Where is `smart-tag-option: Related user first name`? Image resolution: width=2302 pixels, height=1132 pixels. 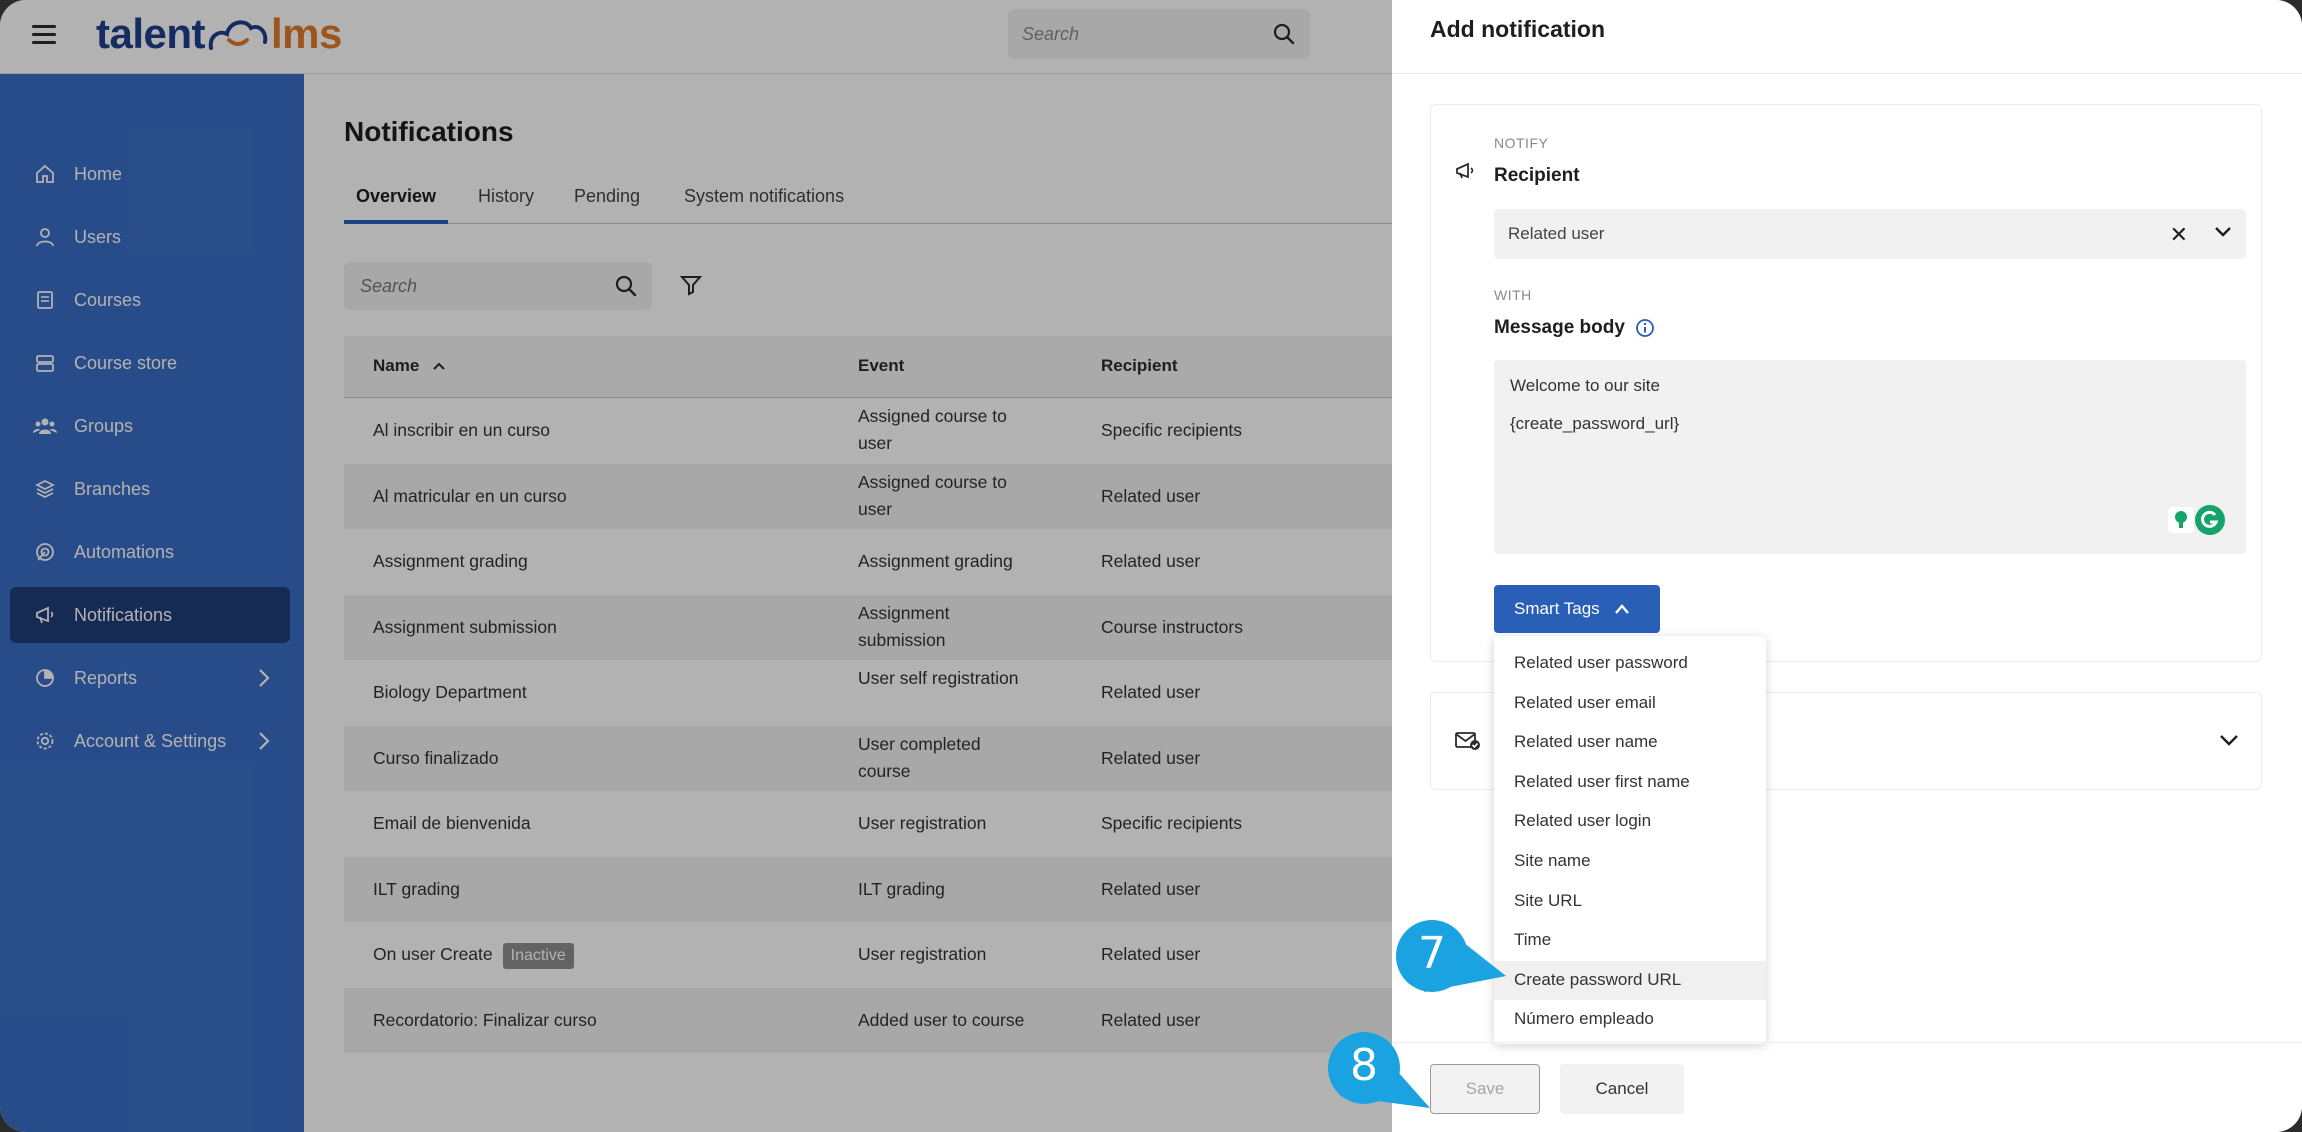
smart-tag-option: Related user first name is located at coordinates (1630, 782).